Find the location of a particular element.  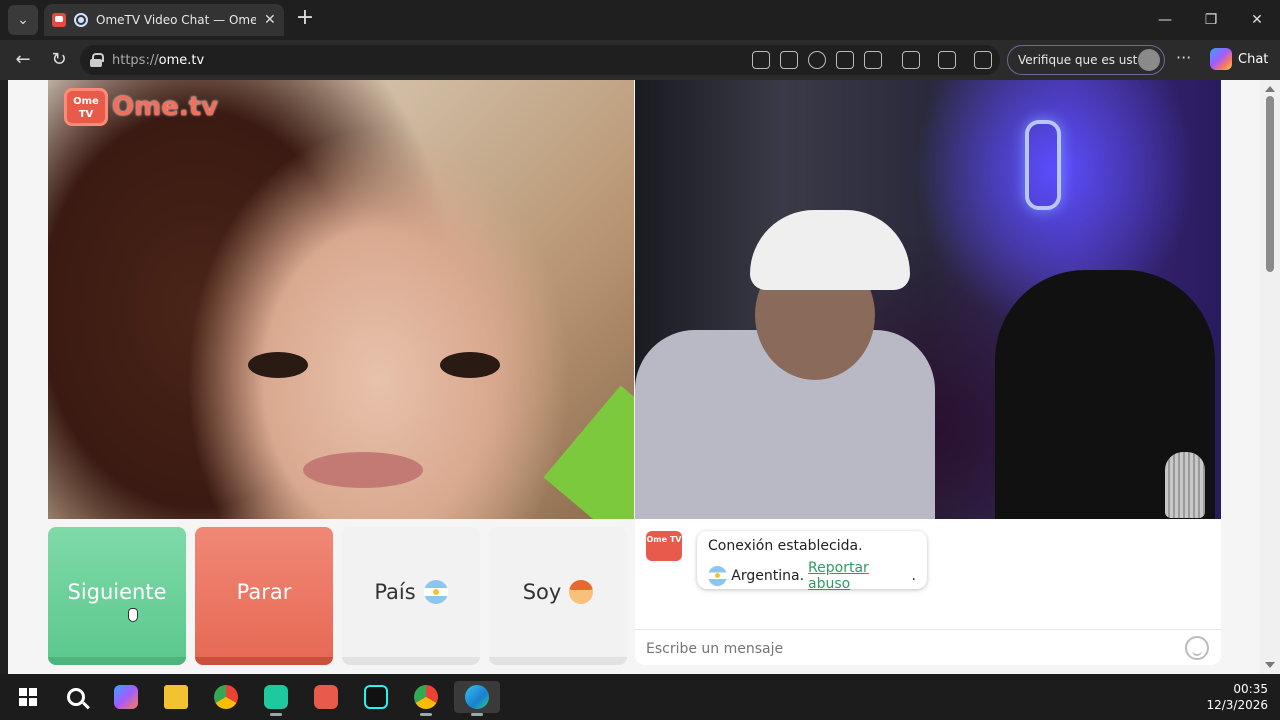

white-cap is located at coordinates (830, 250).